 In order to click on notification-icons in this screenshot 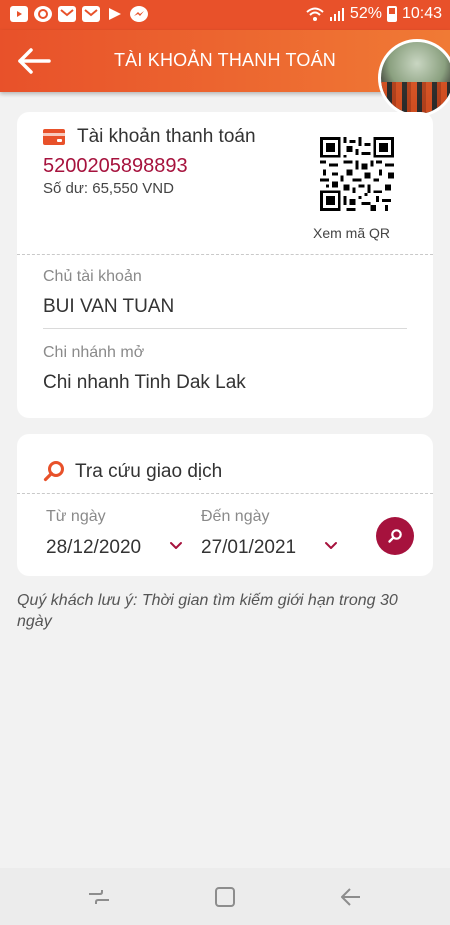, I will do `click(79, 14)`.